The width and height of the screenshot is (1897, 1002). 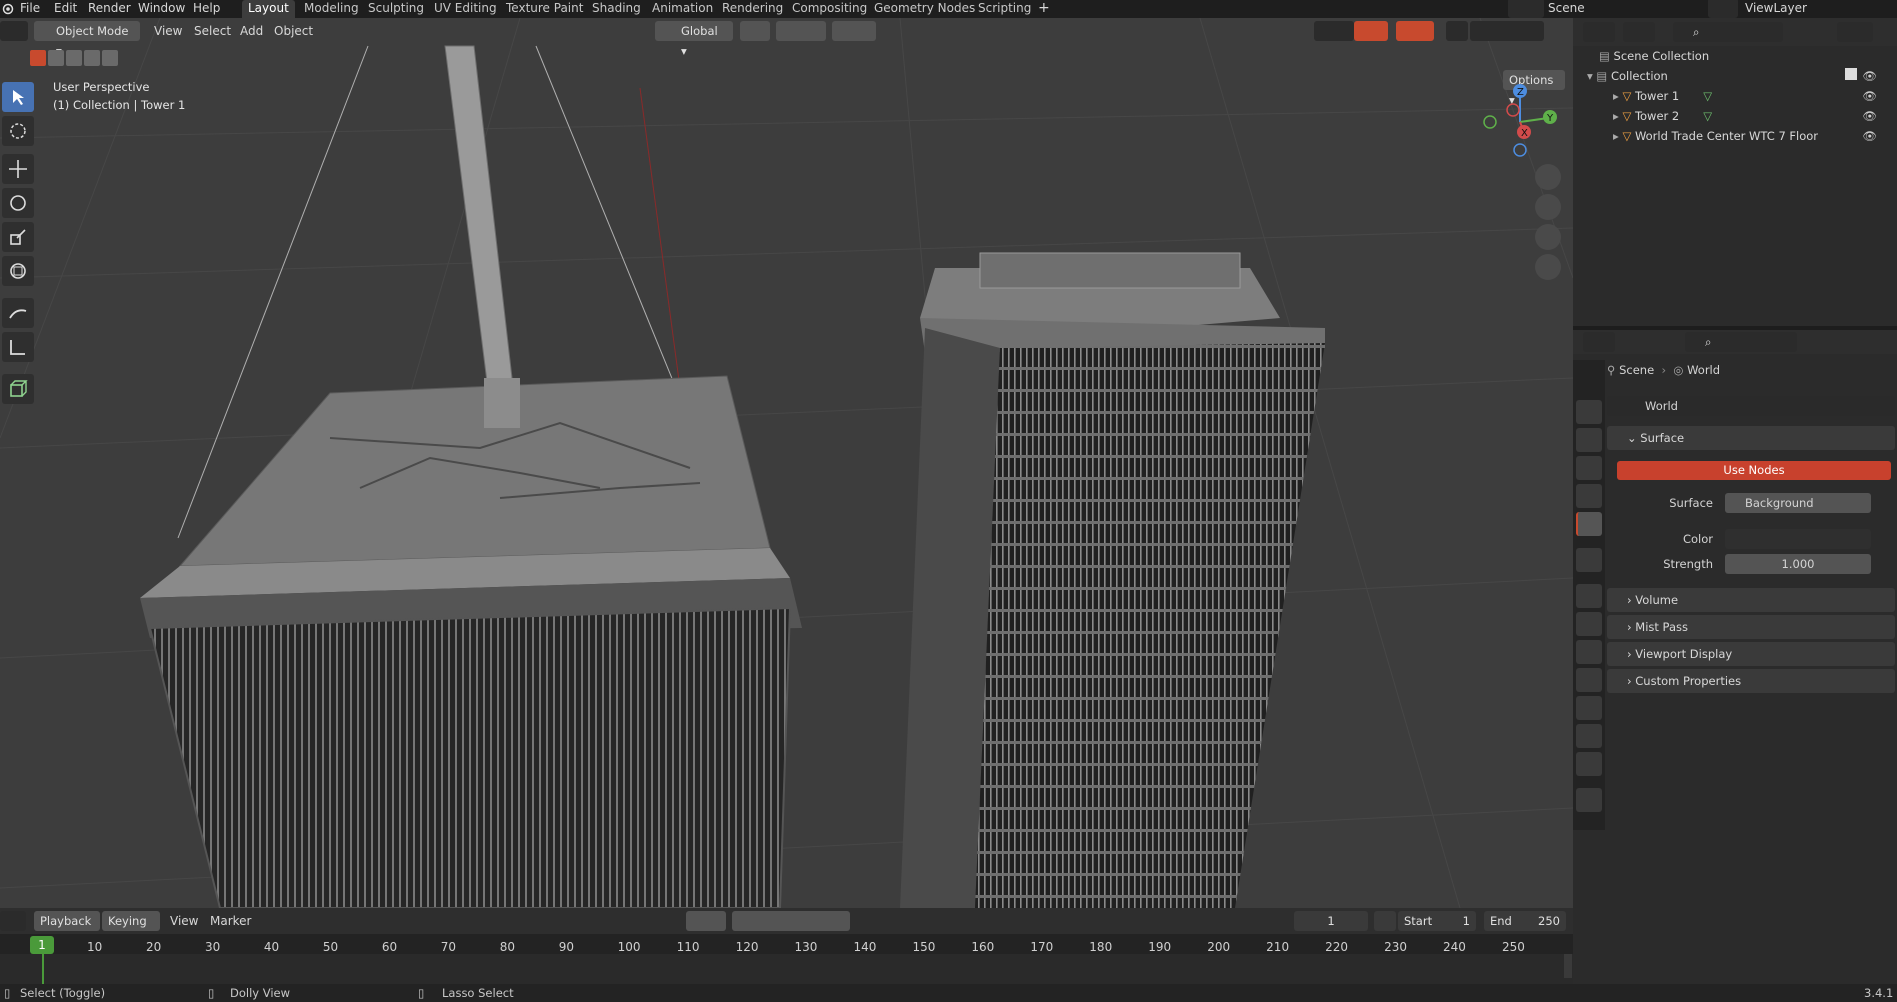 What do you see at coordinates (1589, 468) in the screenshot?
I see `view-layer-tab-icon` at bounding box center [1589, 468].